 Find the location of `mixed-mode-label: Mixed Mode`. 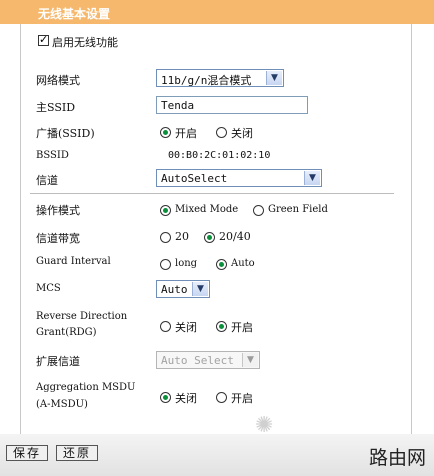

mixed-mode-label: Mixed Mode is located at coordinates (207, 209).